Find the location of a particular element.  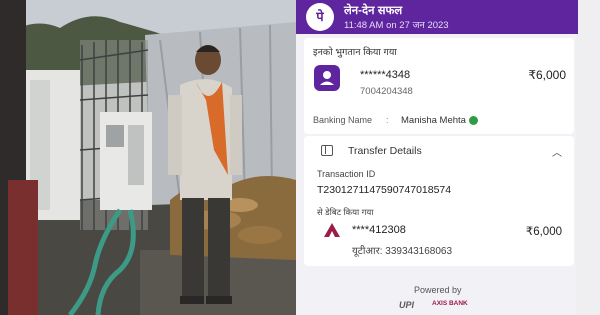

transaction-datetime: 11:48 AM on 27 जन 2023 is located at coordinates (396, 25).